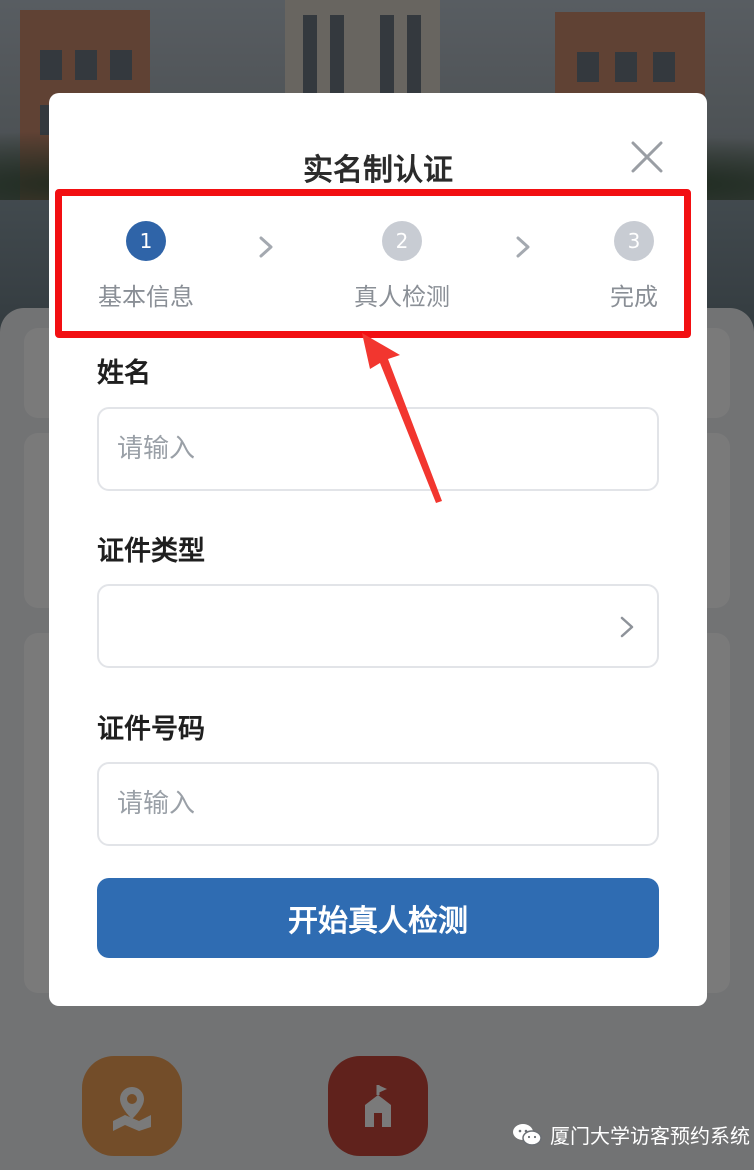 The image size is (754, 1170). What do you see at coordinates (151, 729) in the screenshot?
I see `id-number-label: 证件号码` at bounding box center [151, 729].